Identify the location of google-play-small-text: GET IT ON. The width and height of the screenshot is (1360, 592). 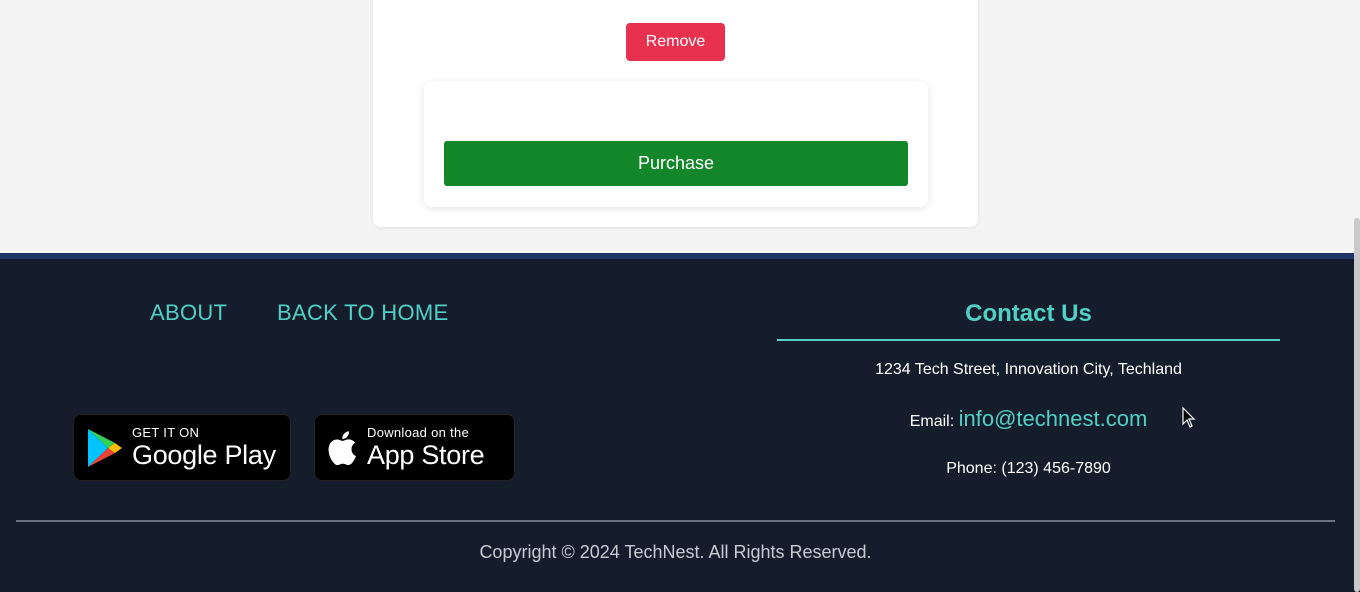
(166, 432).